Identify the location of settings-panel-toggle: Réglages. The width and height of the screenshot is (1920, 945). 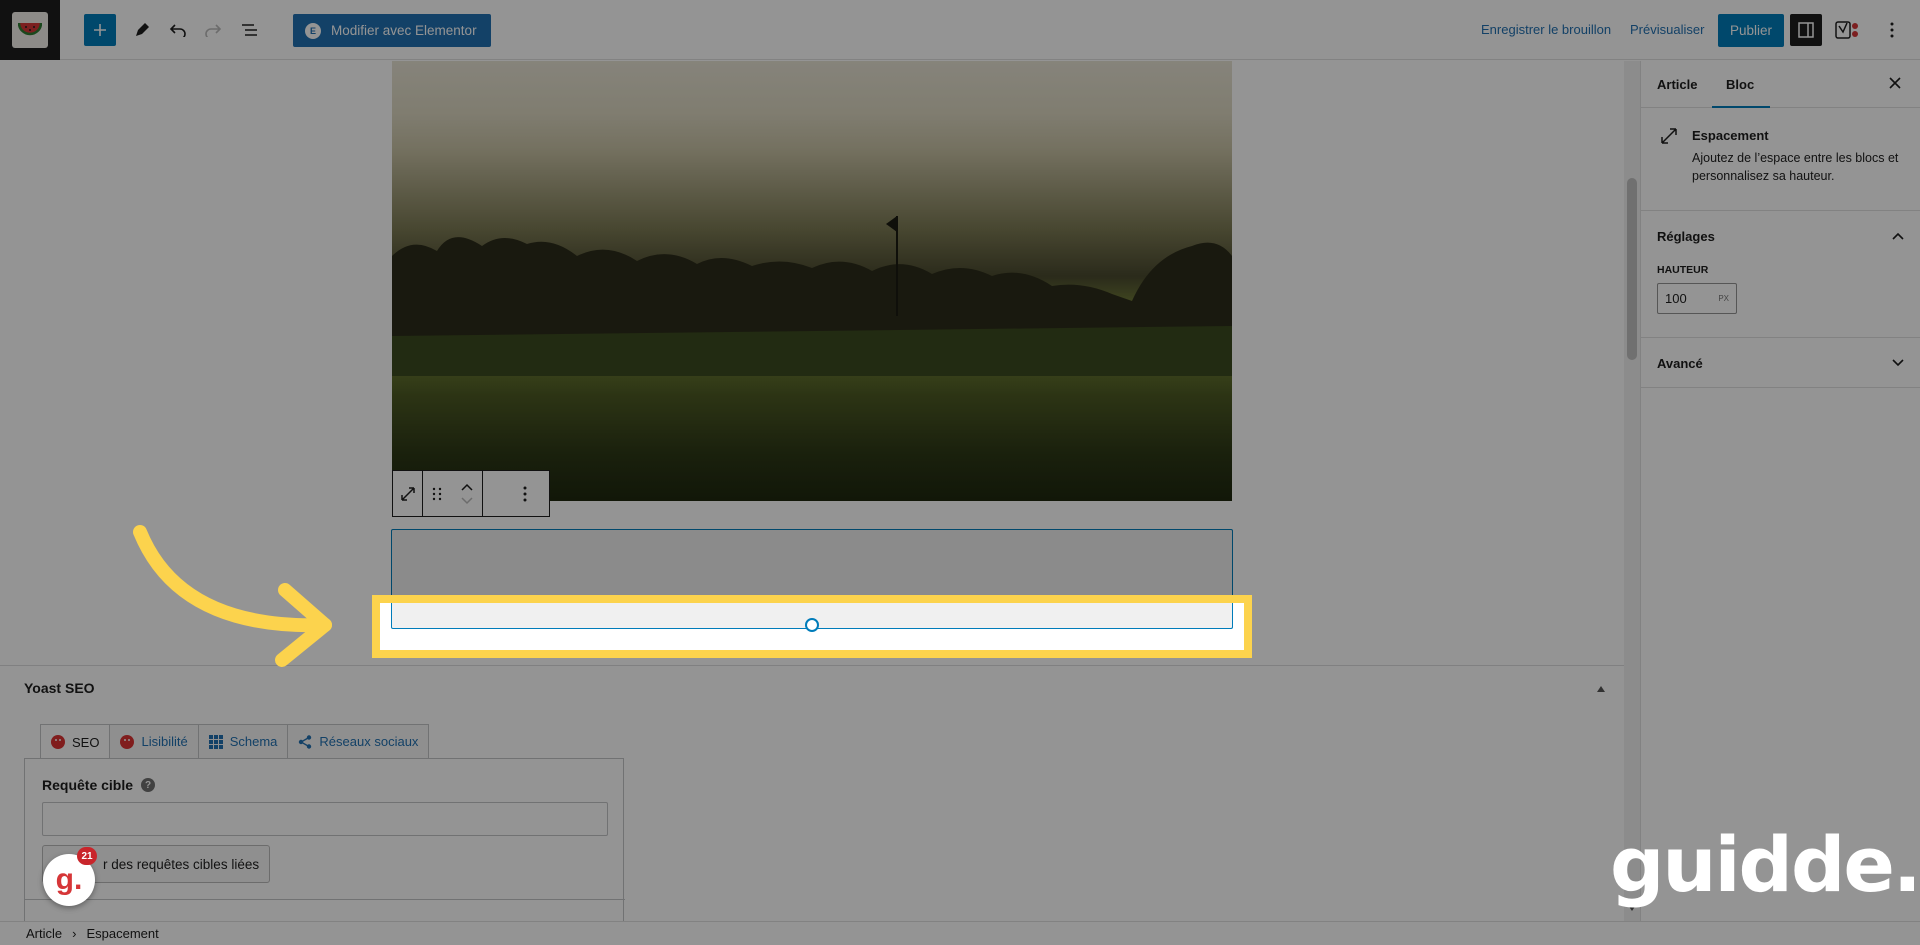
(1780, 236).